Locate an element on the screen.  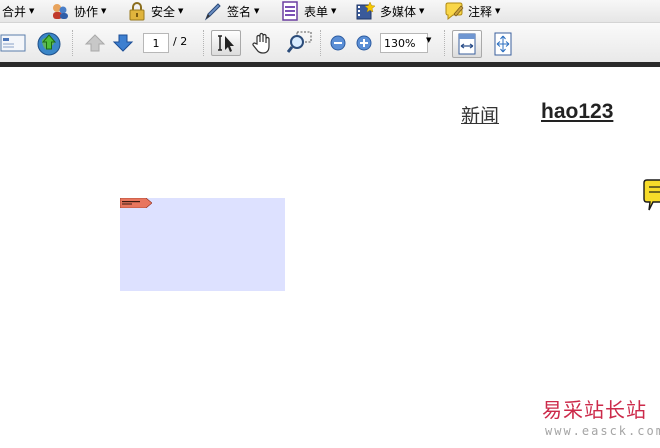
page-total: / 2 is located at coordinates (180, 41).